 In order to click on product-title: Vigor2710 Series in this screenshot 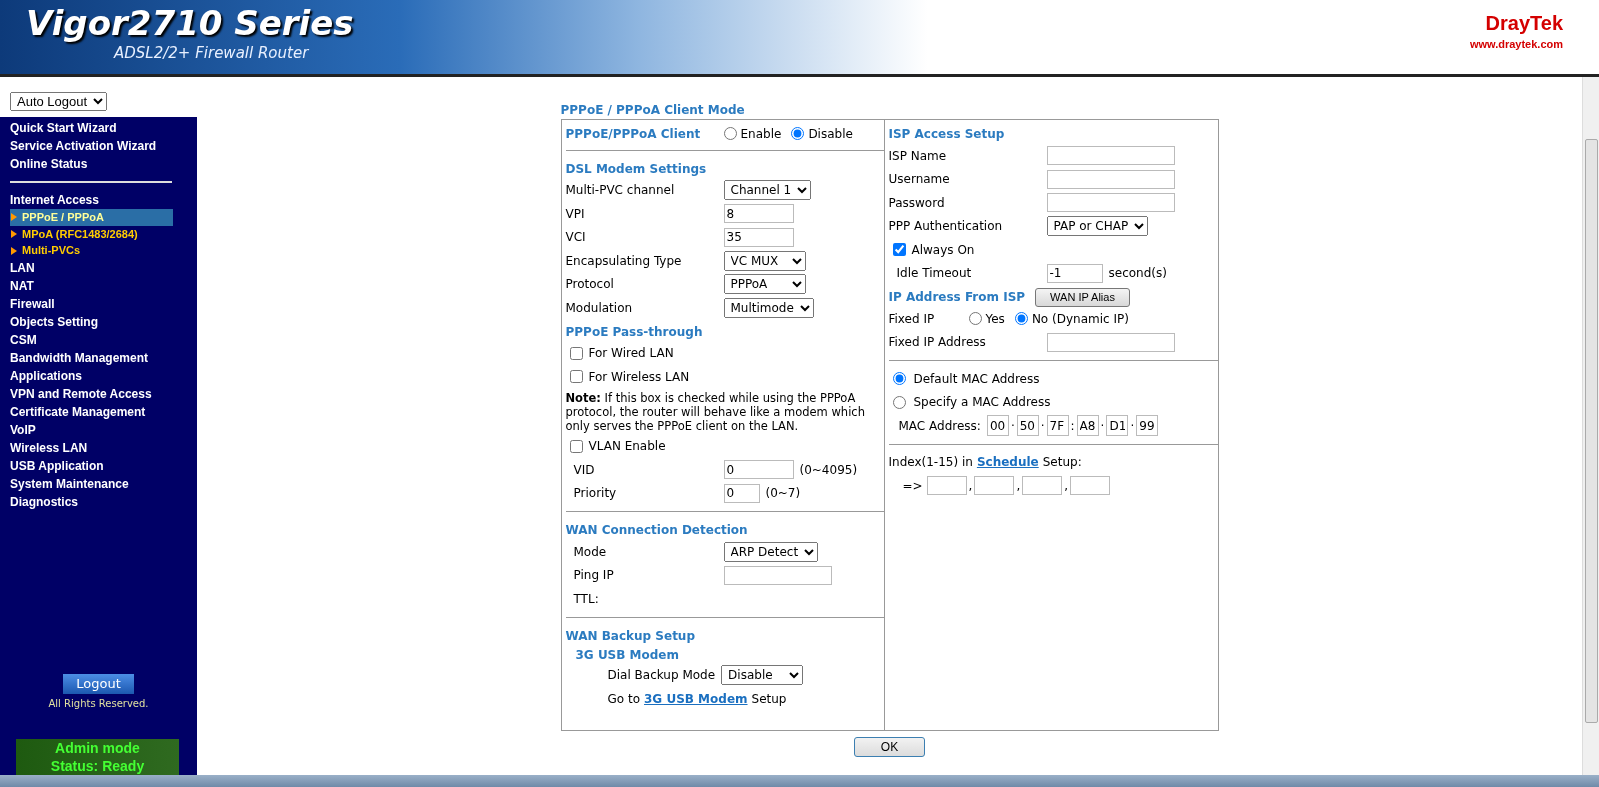, I will do `click(190, 23)`.